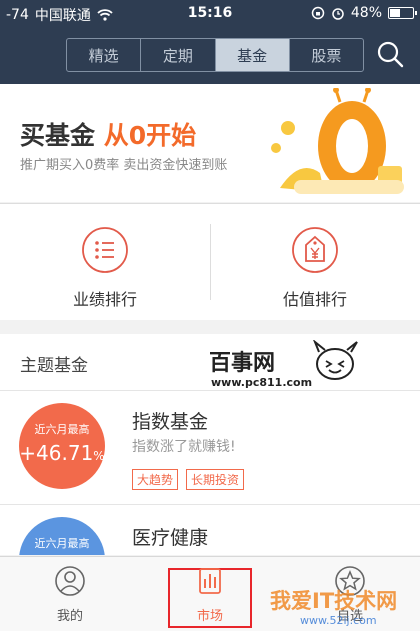 The height and width of the screenshot is (631, 420). What do you see at coordinates (69, 616) in the screenshot?
I see `tabbar-label-mine: 我的` at bounding box center [69, 616].